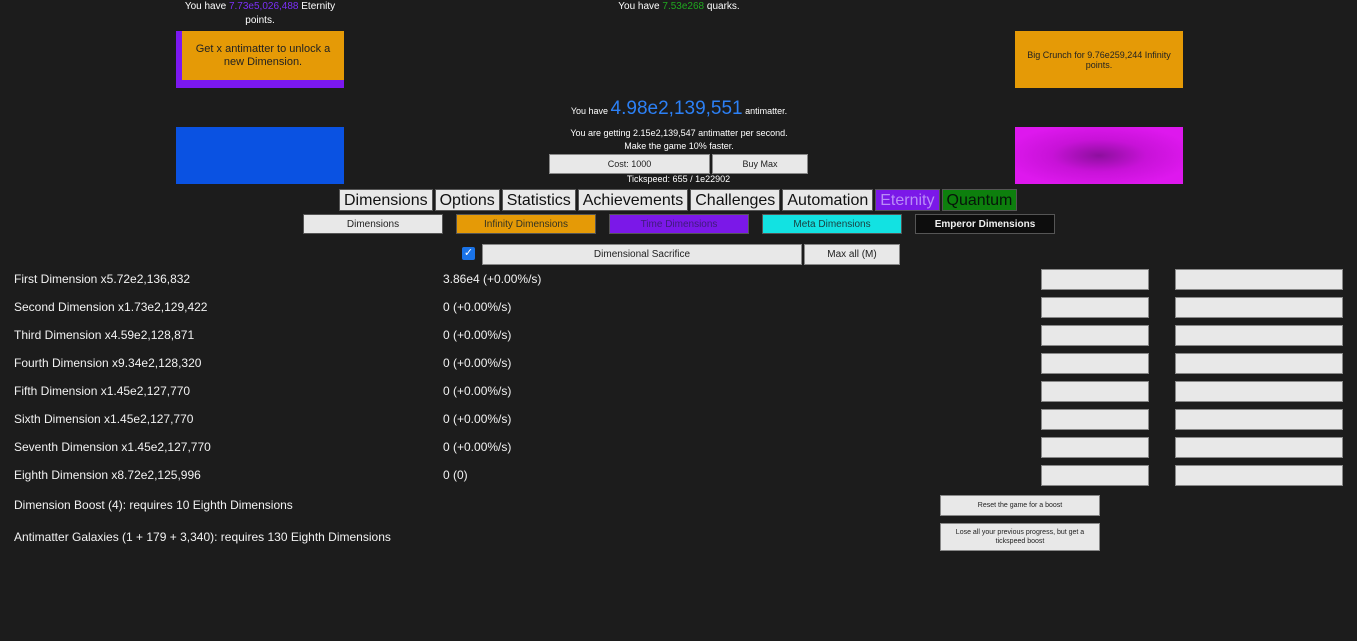 The image size is (1357, 641). Describe the element at coordinates (828, 200) in the screenshot. I see `tab-automation: Automation` at that location.